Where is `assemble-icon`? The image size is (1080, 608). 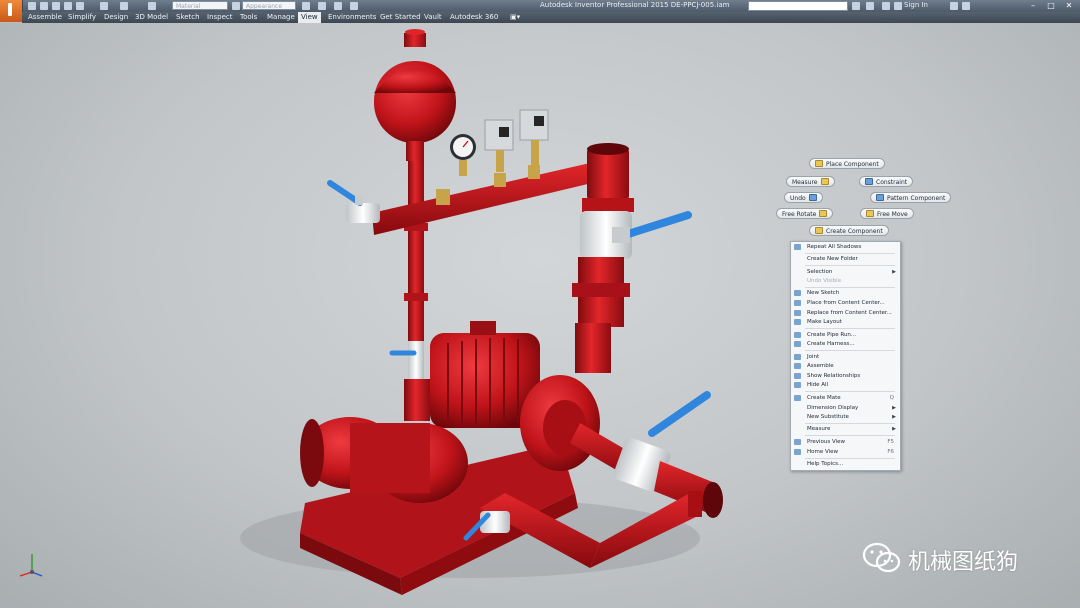
assemble-icon is located at coordinates (797, 366).